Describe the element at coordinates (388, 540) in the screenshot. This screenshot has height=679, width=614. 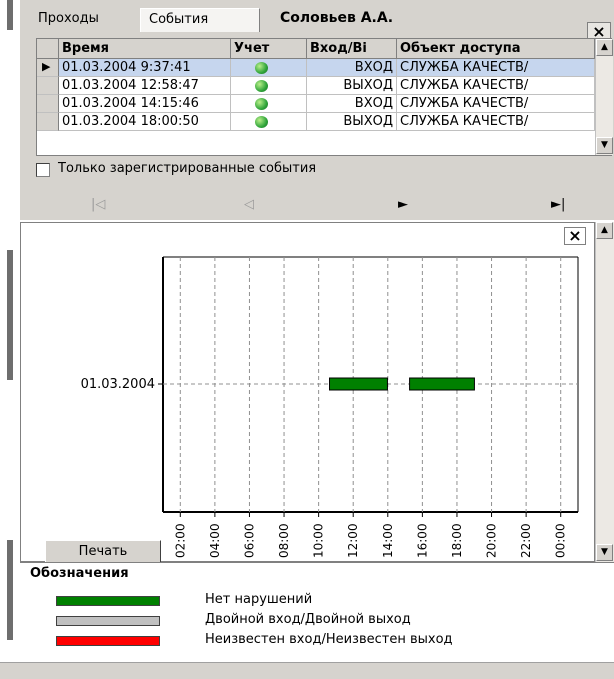
I see `x-tick-label: 14:00` at that location.